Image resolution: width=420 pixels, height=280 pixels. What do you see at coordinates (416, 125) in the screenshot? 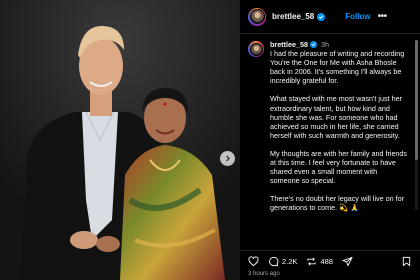
I see `caption-scrollbar` at bounding box center [416, 125].